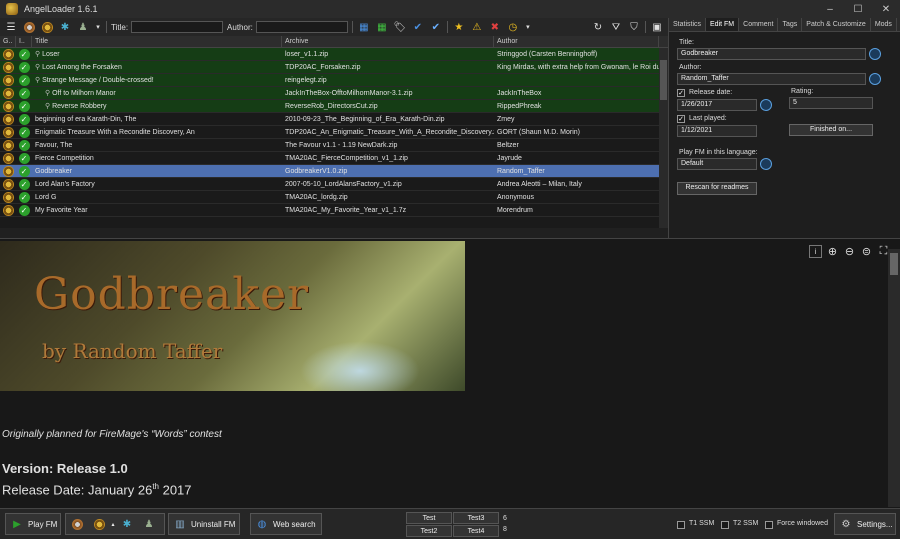 Image resolution: width=900 pixels, height=539 pixels. I want to click on close-button: ✕, so click(886, 9).